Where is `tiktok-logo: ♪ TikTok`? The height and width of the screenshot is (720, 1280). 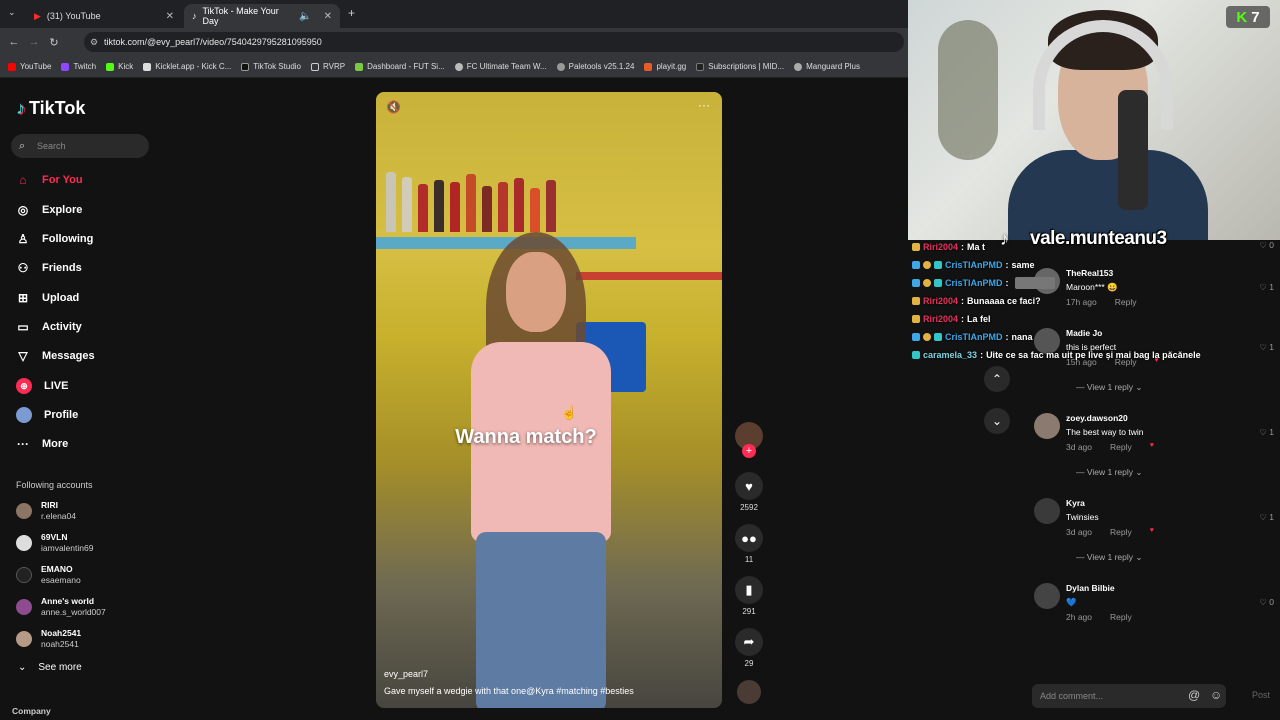
tiktok-logo: ♪ TikTok is located at coordinates (50, 108).